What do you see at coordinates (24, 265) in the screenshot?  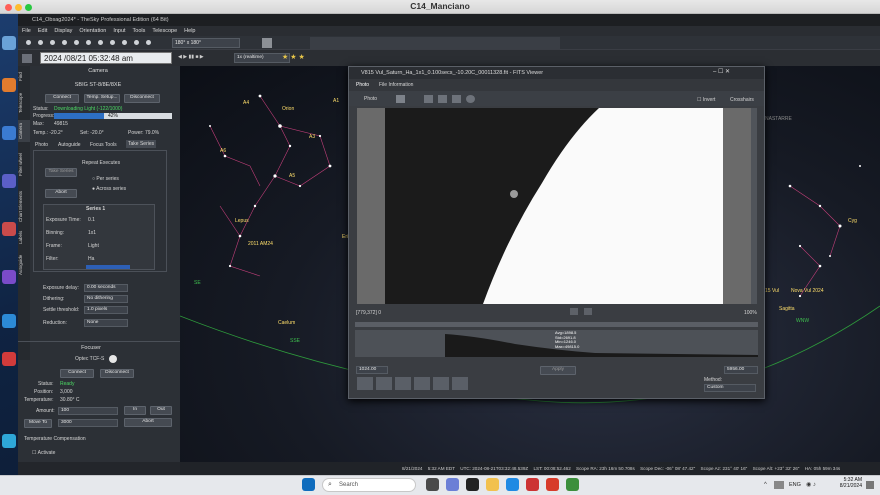 I see `tab-autoguide: Autoguide` at bounding box center [24, 265].